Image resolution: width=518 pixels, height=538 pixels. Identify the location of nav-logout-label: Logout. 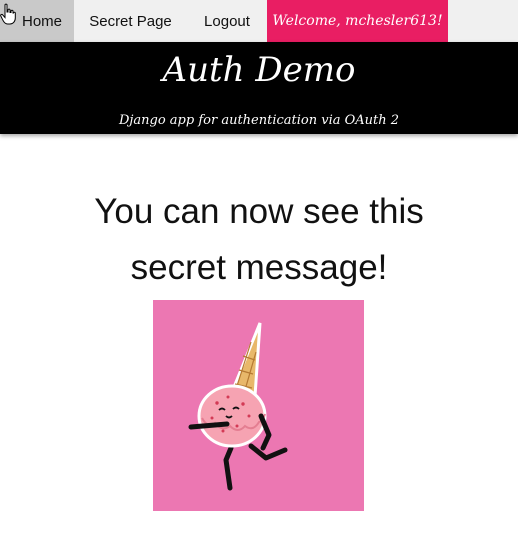
(227, 21).